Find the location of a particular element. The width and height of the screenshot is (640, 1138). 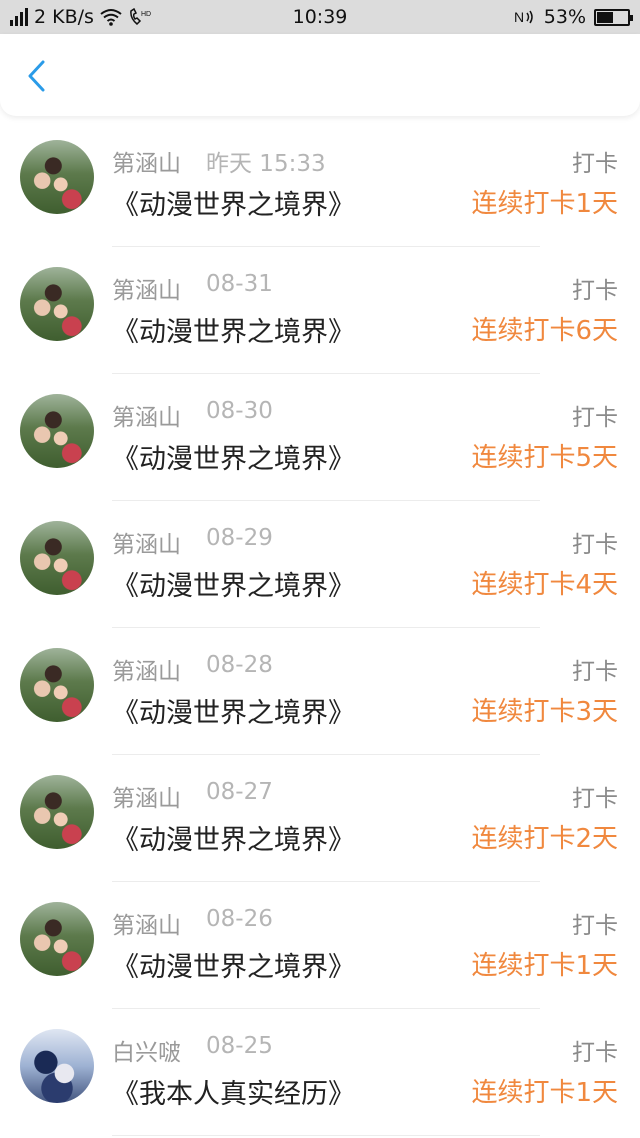

list-item: 第涵山 08-29 打卡 《动漫世界之境界》 连续打卡4天 is located at coordinates (320, 564).